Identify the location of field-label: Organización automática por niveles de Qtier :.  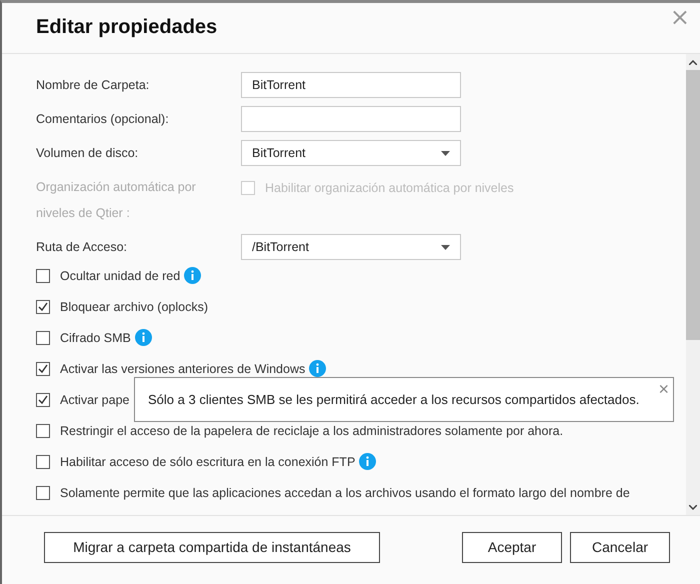
(116, 200).